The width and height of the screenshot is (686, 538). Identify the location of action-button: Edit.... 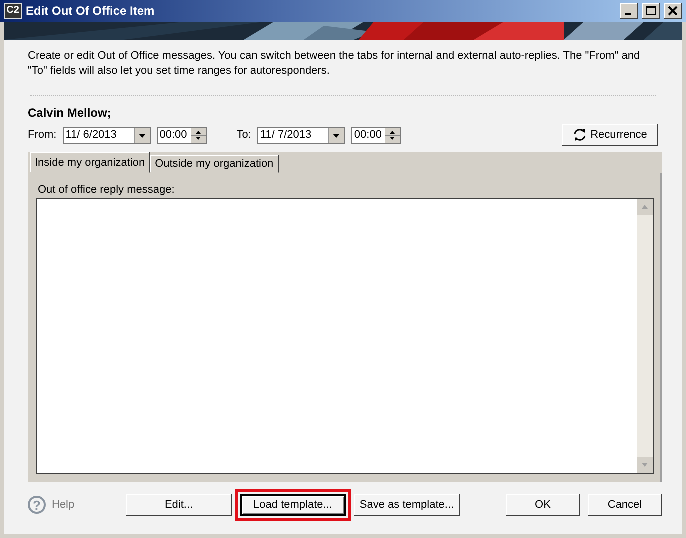
(179, 505).